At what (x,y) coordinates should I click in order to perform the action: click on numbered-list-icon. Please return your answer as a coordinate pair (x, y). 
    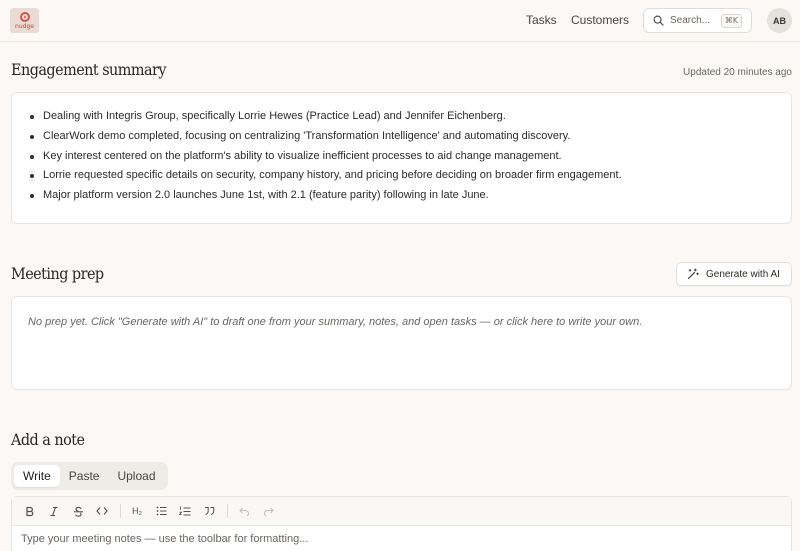
    Looking at the image, I should click on (185, 510).